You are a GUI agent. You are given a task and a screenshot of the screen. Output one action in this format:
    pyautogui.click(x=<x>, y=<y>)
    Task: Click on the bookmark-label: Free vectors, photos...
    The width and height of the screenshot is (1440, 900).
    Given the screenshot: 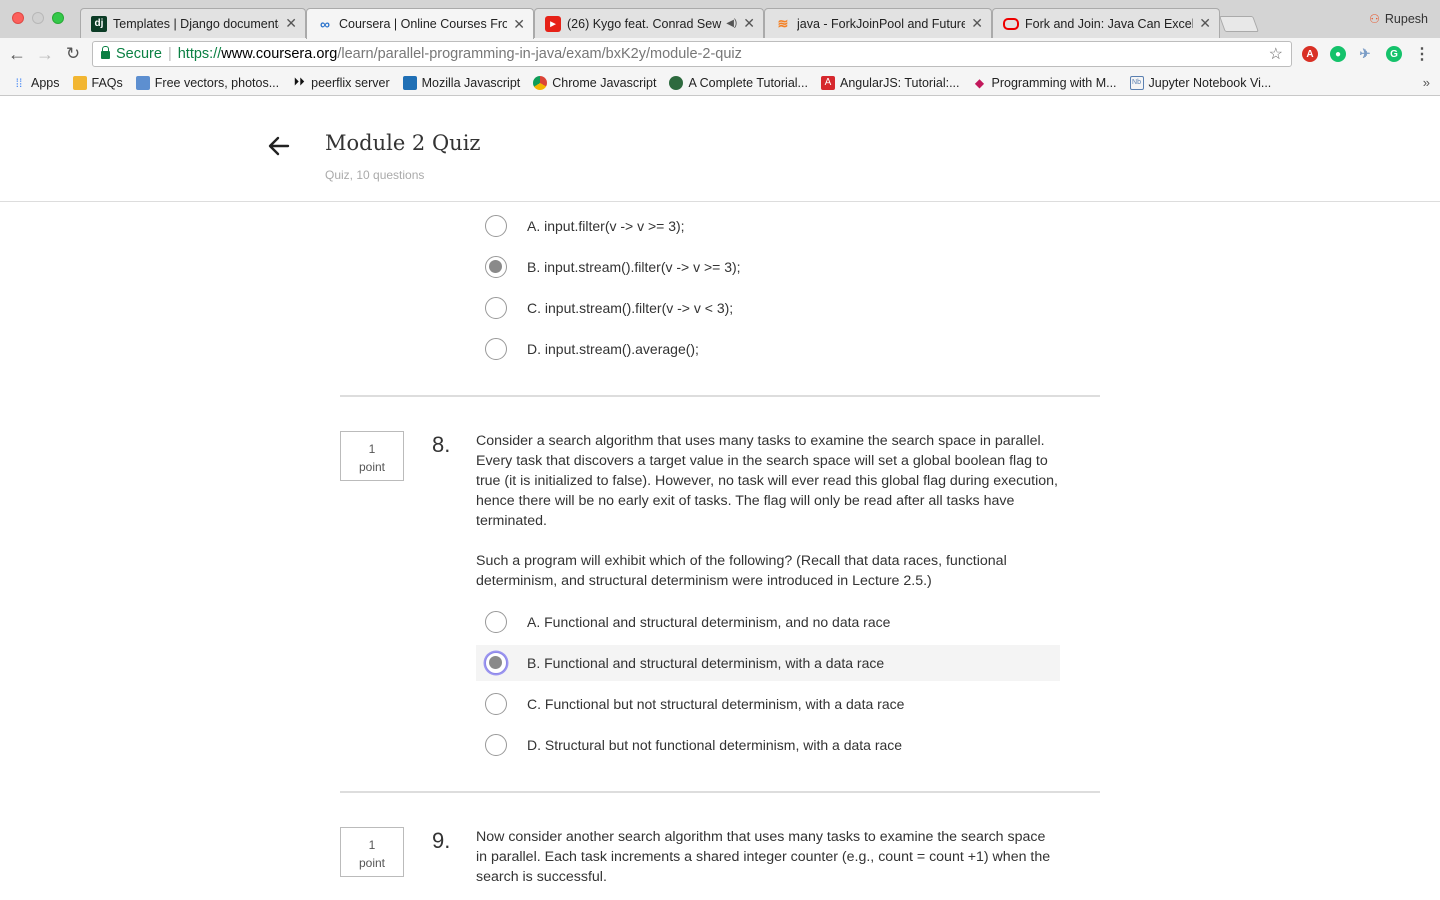 What is the action you would take?
    pyautogui.click(x=217, y=82)
    